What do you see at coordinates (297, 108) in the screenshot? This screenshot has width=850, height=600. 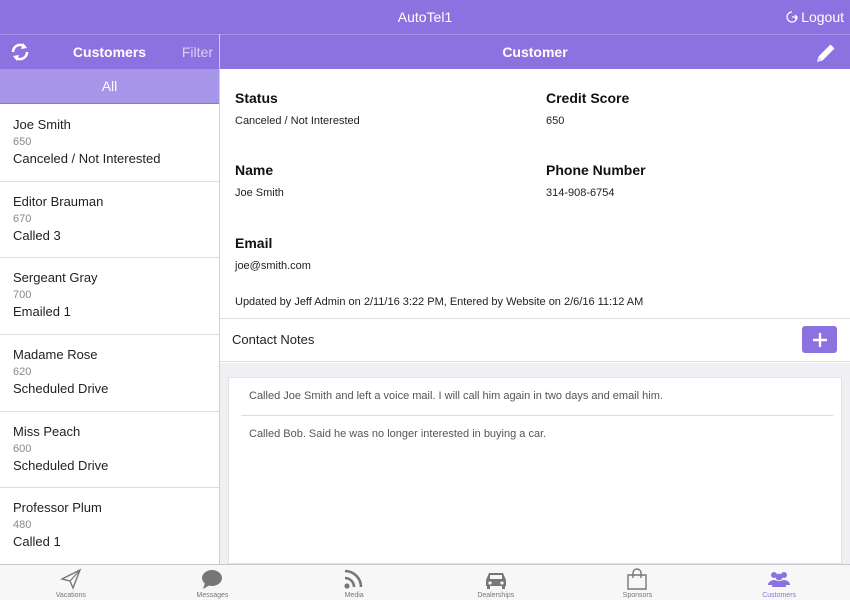 I see `status-field: Status Canceled / Not Interested` at bounding box center [297, 108].